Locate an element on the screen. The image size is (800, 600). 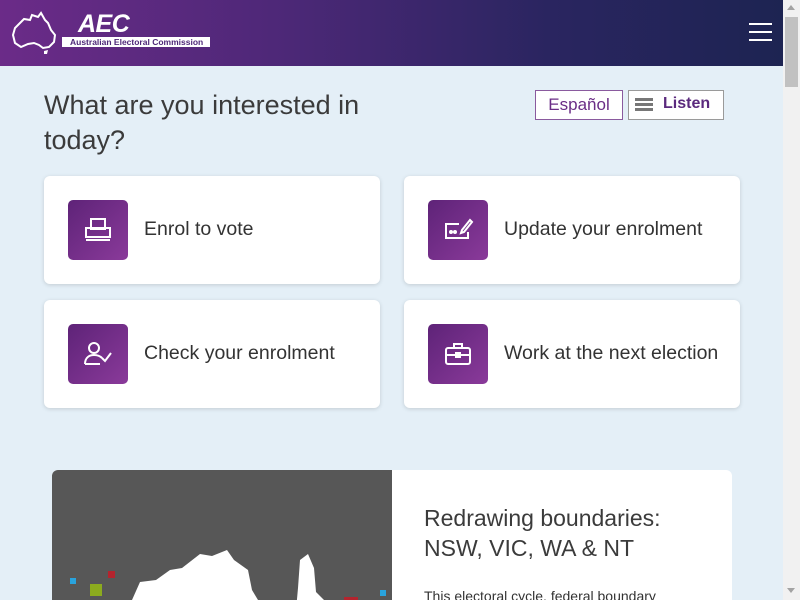
feature-text: This electoral cycle, federal boundary is located at coordinates (540, 594).